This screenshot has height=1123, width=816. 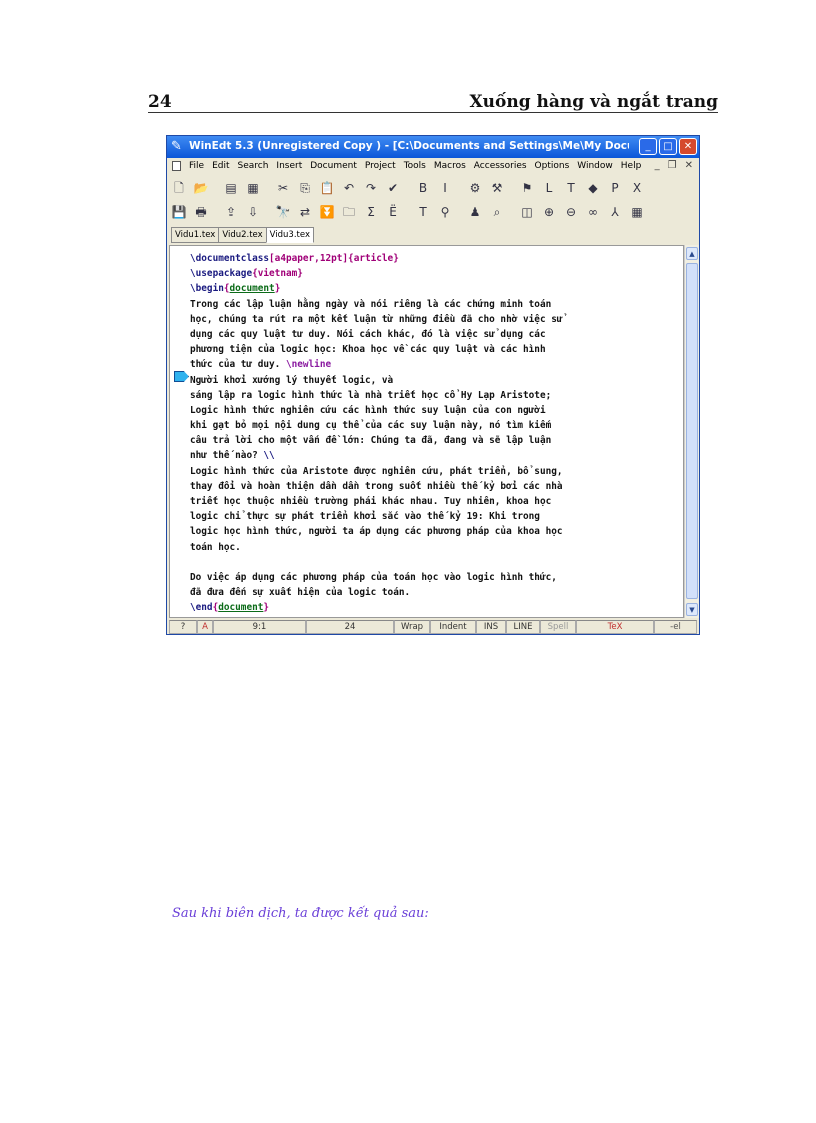 I want to click on compile-icon: ⚑, so click(x=527, y=188).